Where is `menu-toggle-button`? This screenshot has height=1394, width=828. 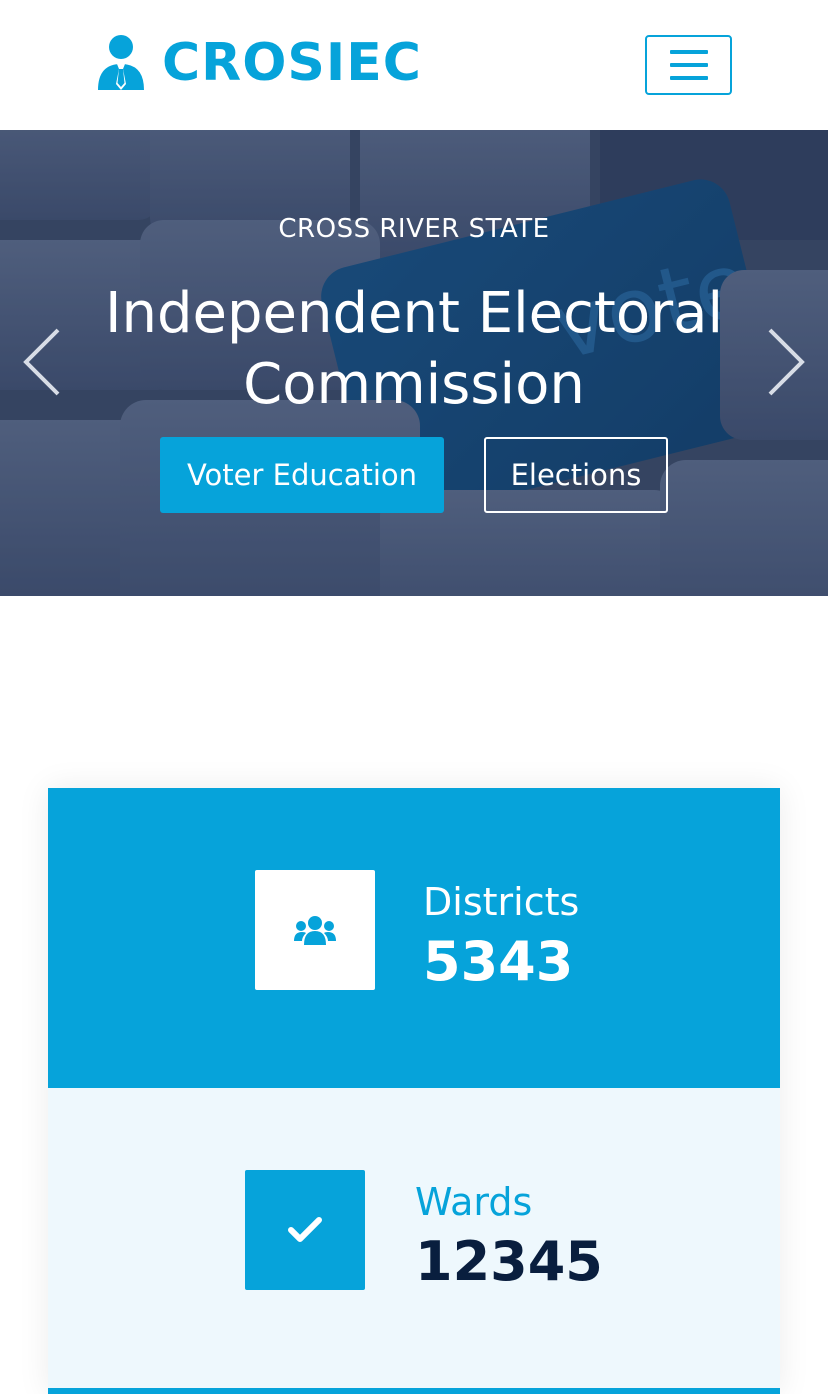
menu-toggle-button is located at coordinates (688, 65).